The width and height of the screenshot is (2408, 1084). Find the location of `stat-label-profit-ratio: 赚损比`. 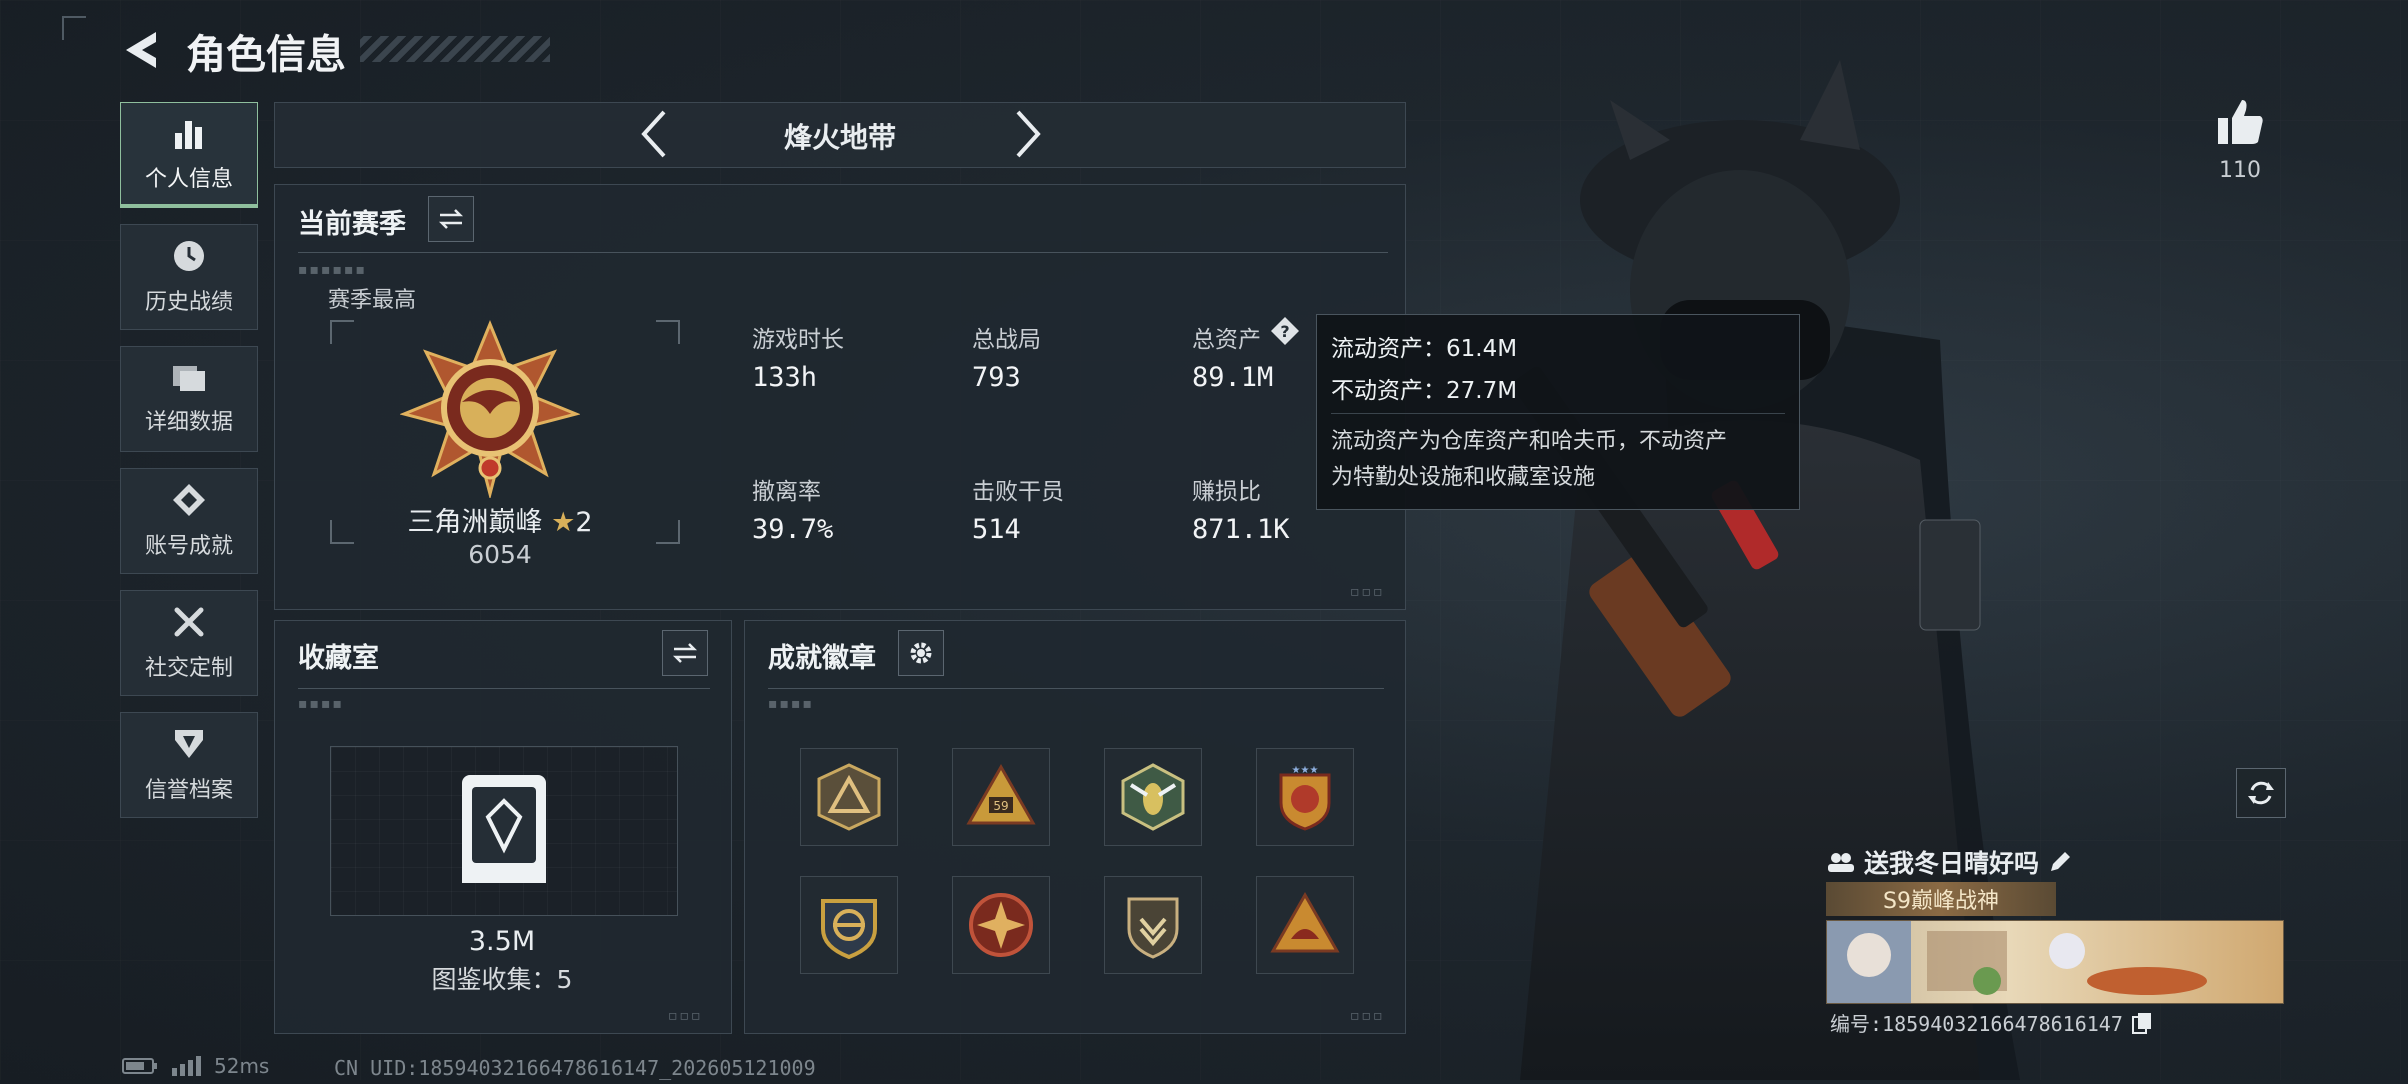

stat-label-profit-ratio: 赚损比 is located at coordinates (1226, 492).